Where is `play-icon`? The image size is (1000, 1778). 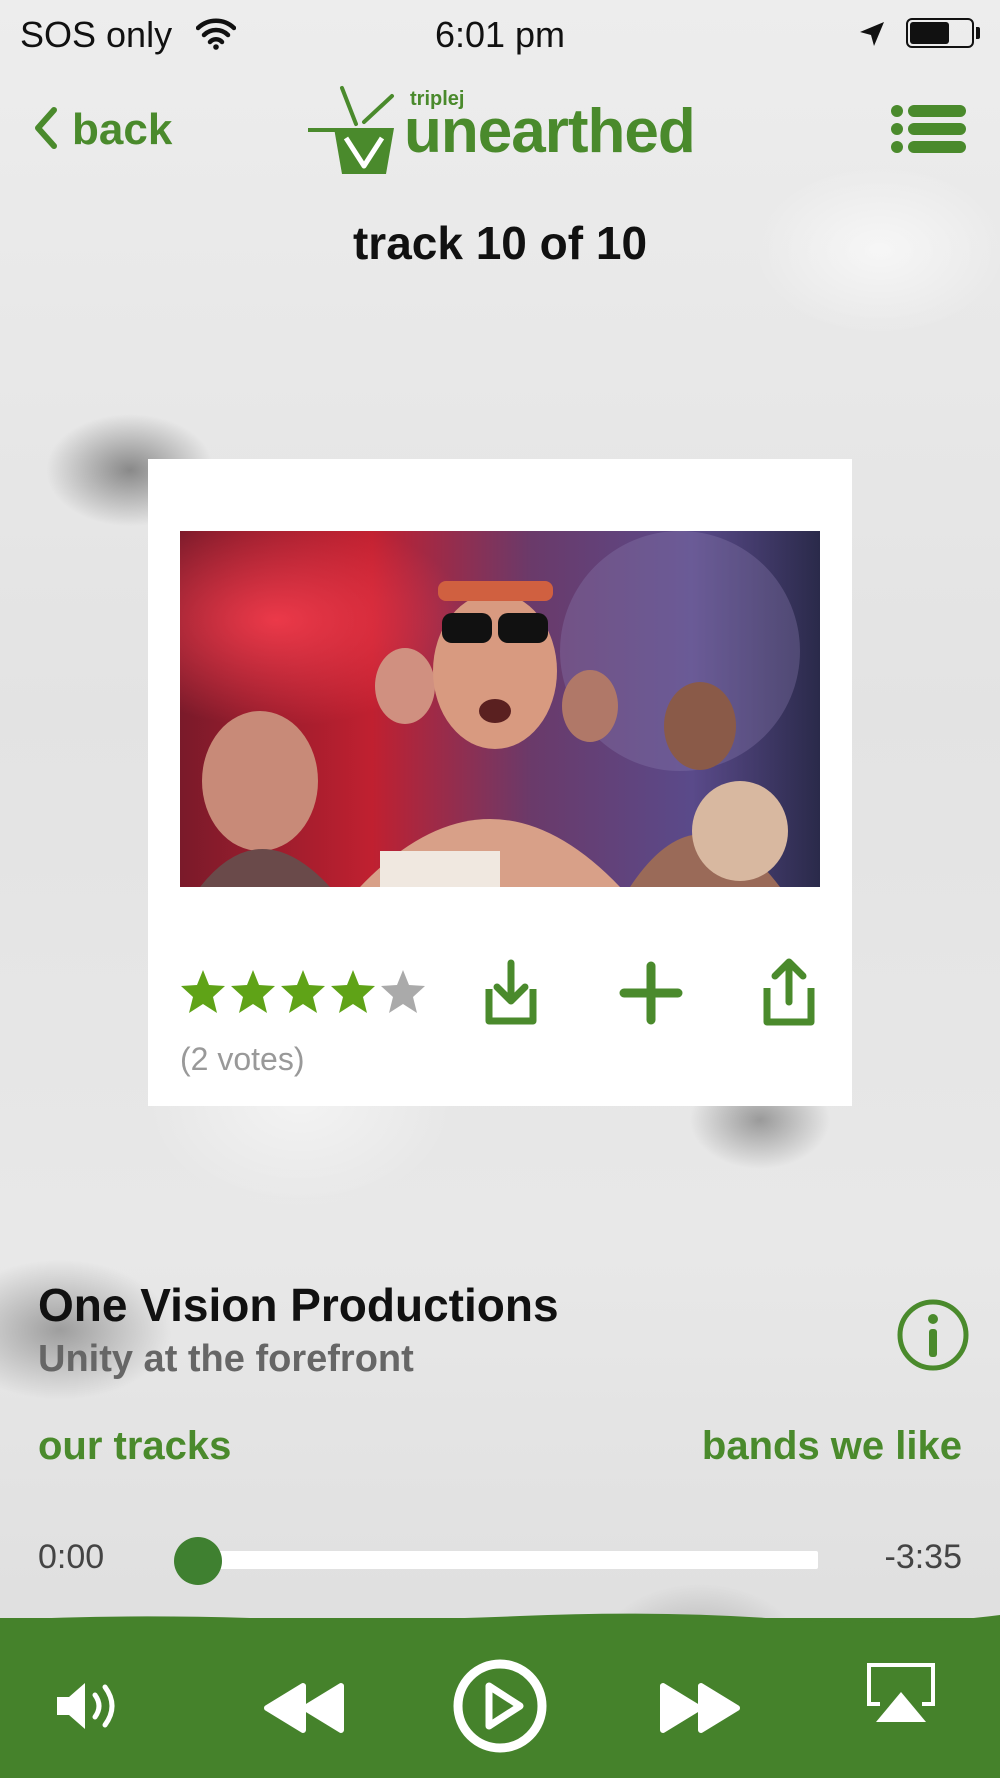
play-icon is located at coordinates (500, 1706).